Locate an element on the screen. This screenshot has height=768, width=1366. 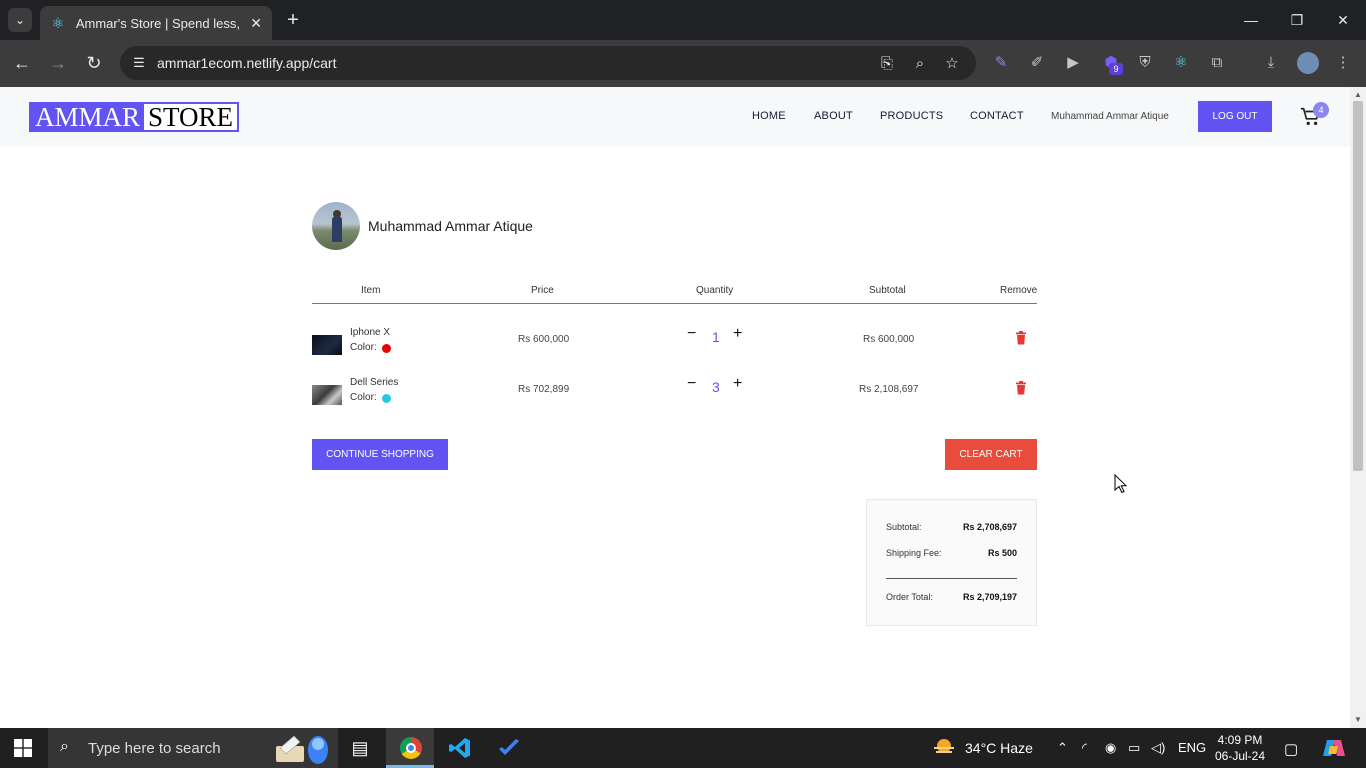
logo-part-store: STORE is located at coordinates (191, 117).